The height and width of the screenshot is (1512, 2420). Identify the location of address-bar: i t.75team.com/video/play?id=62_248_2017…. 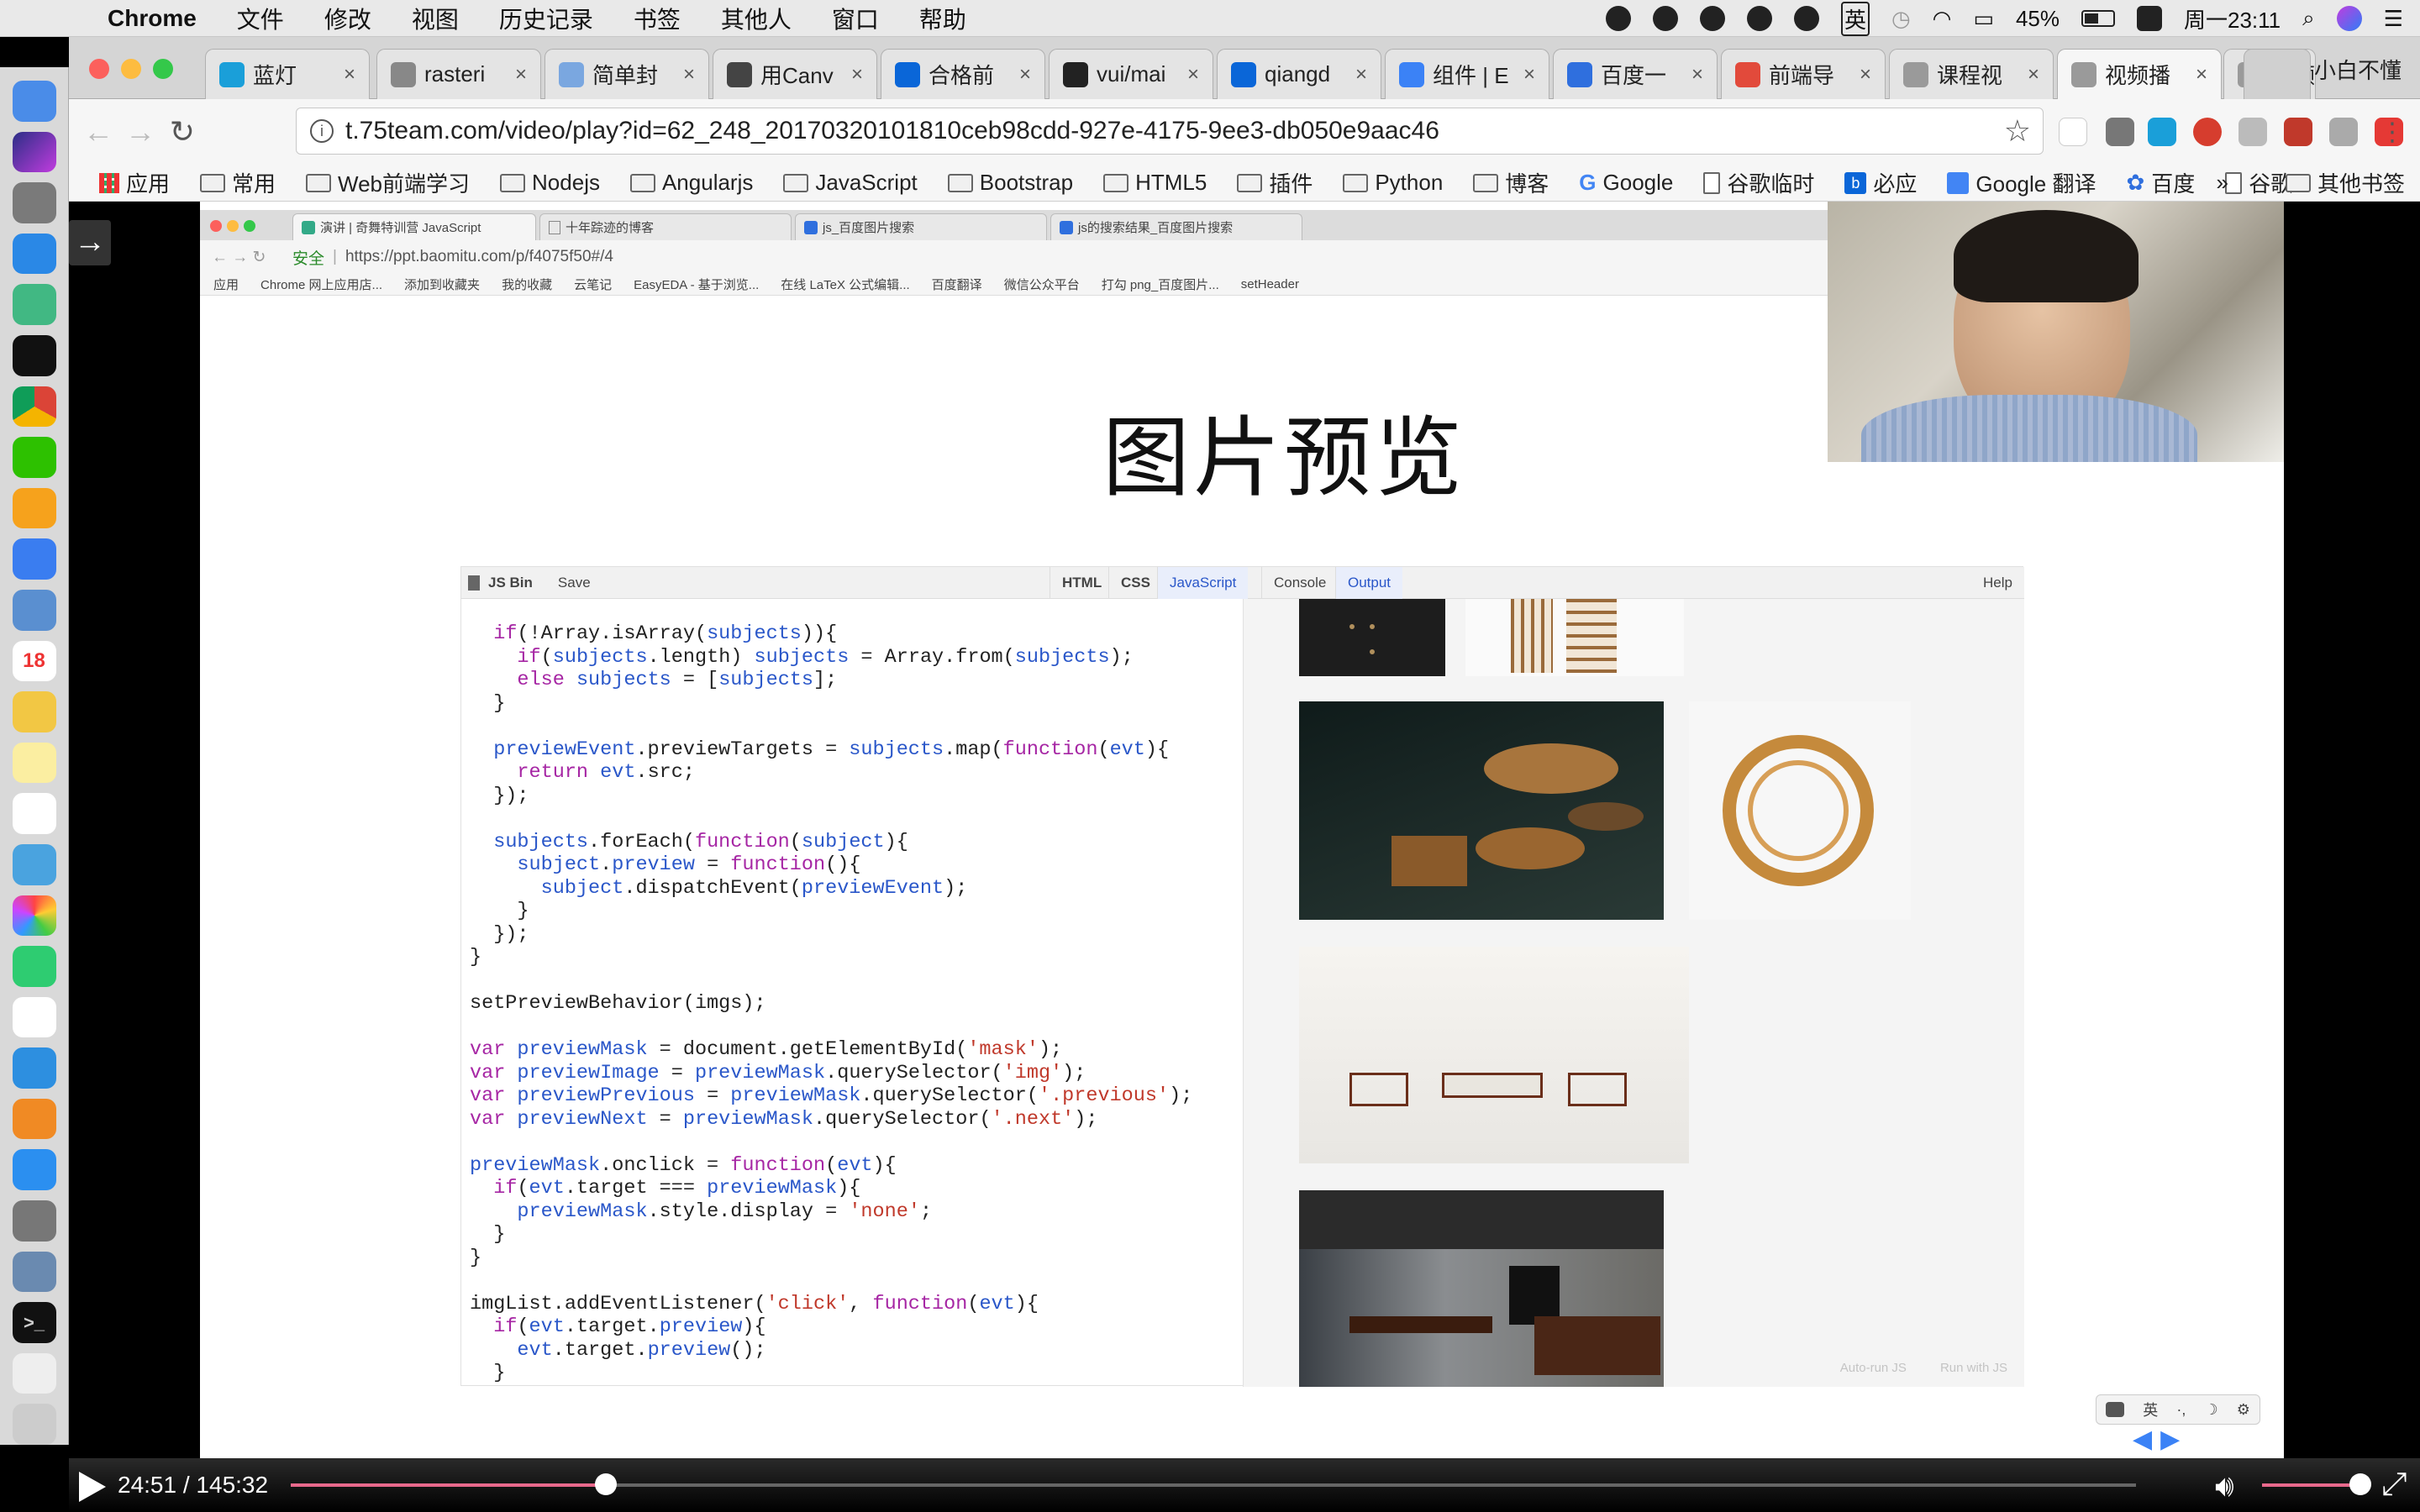
(1170, 131).